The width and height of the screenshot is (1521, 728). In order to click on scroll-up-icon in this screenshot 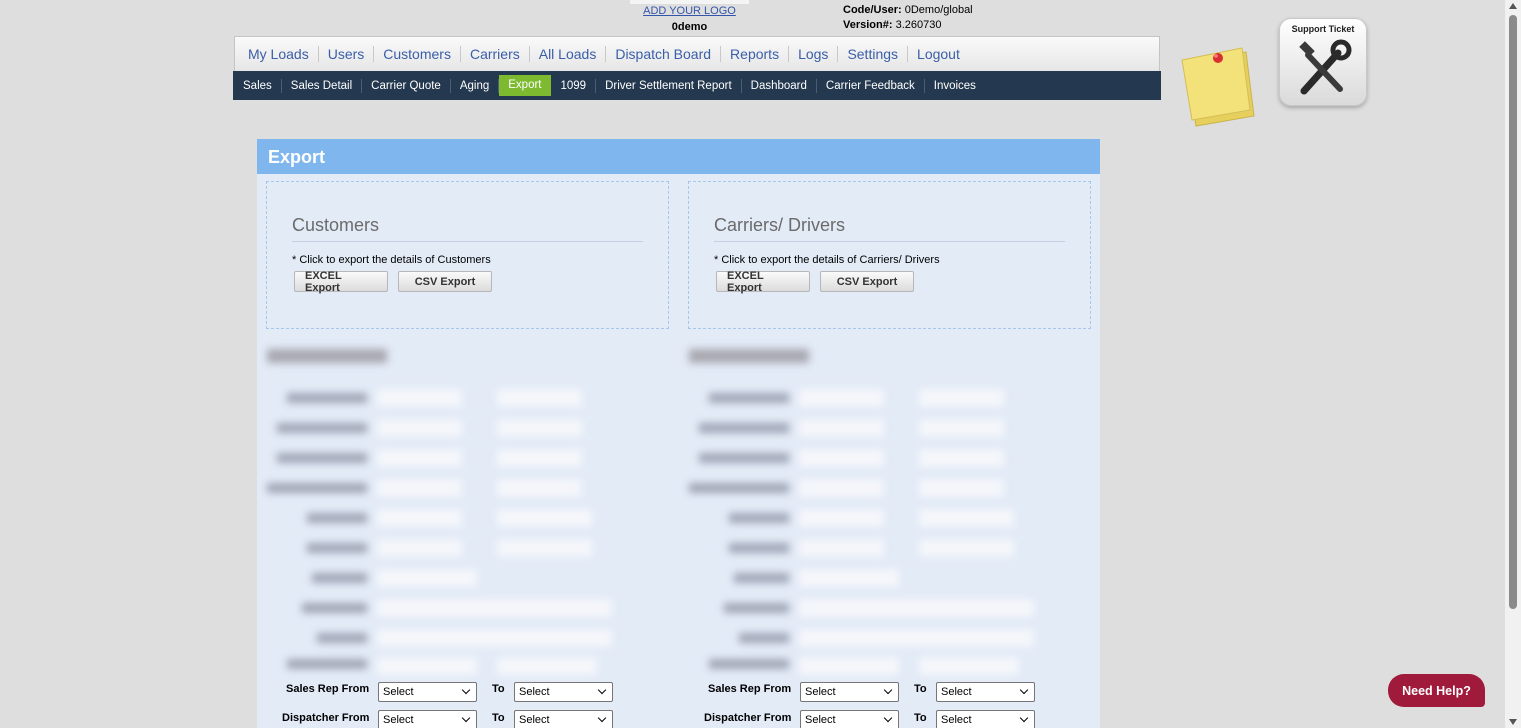, I will do `click(1513, 6)`.